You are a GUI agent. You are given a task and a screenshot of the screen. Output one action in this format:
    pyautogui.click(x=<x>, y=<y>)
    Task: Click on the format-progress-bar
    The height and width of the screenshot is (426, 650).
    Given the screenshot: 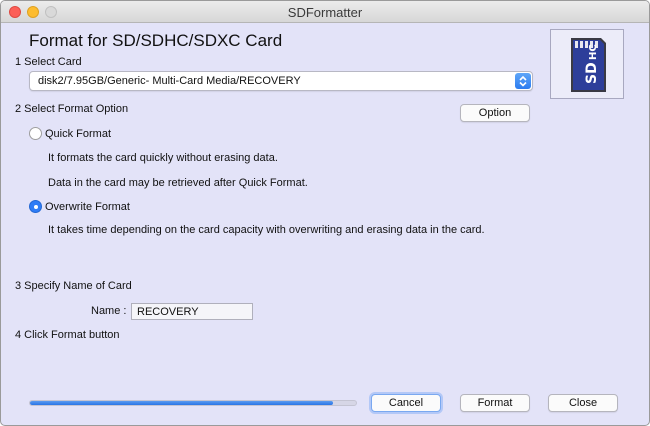 What is the action you would take?
    pyautogui.click(x=193, y=403)
    